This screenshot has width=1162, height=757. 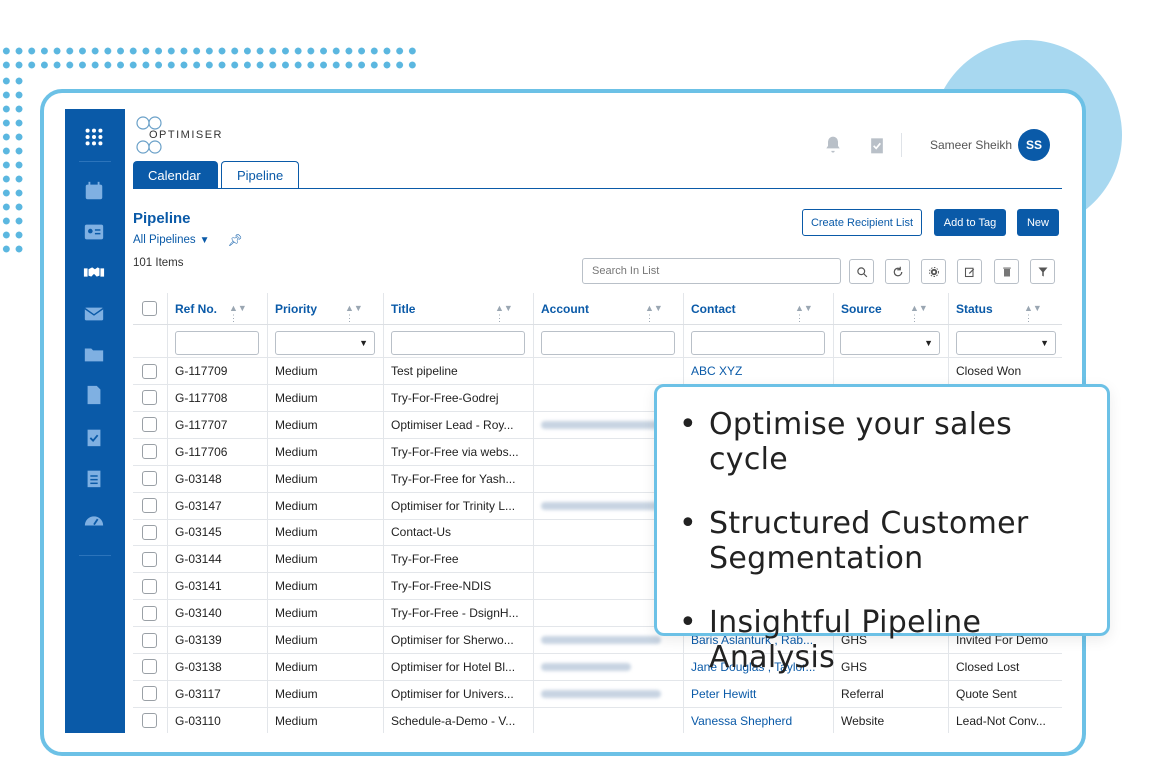 I want to click on add-to-tag-button: Add to Tag, so click(x=970, y=222).